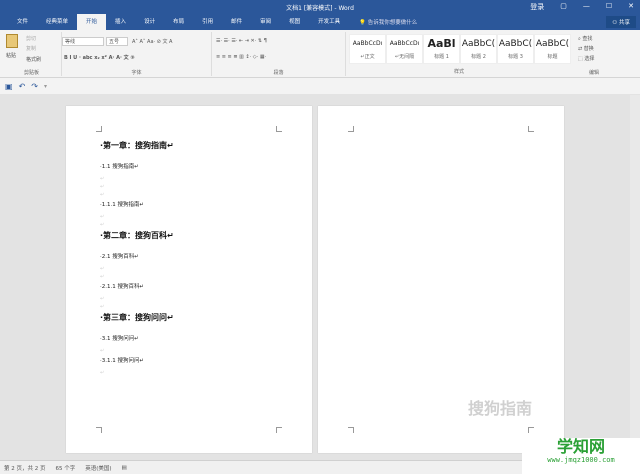 The width and height of the screenshot is (640, 474). I want to click on tab-1: 经典菜单, so click(57, 22).